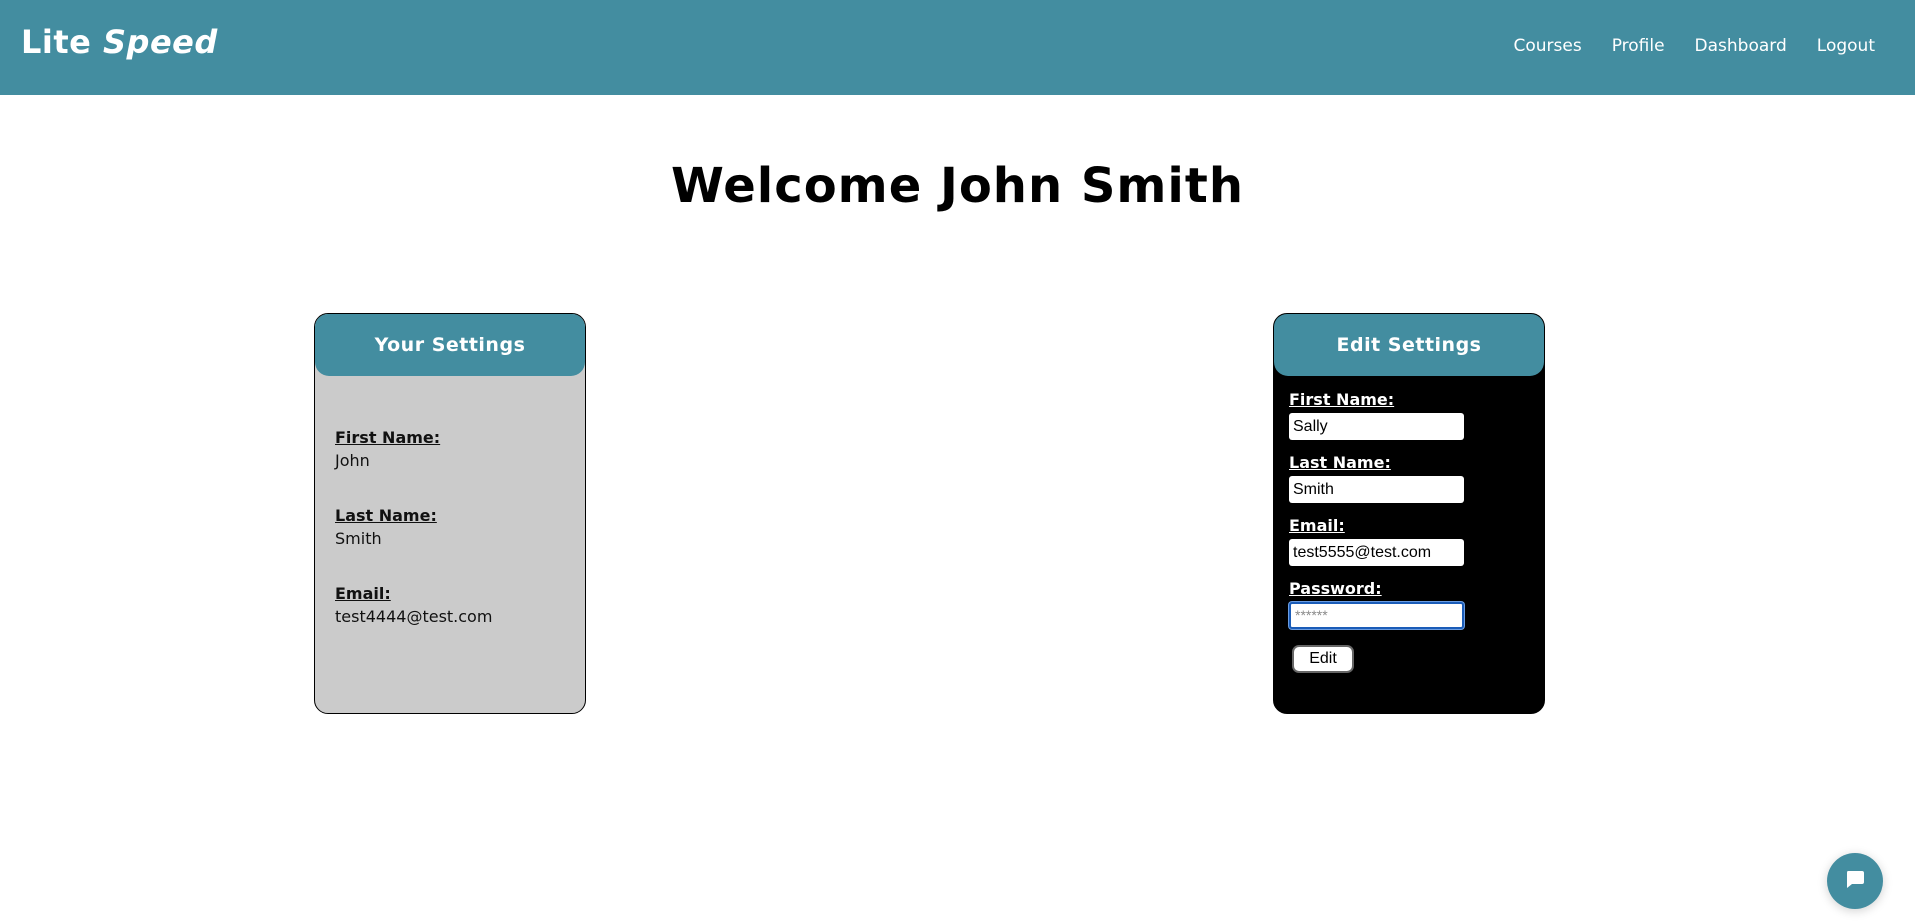 This screenshot has height=924, width=1915. Describe the element at coordinates (450, 345) in the screenshot. I see `your-settings-header: Your Settings` at that location.